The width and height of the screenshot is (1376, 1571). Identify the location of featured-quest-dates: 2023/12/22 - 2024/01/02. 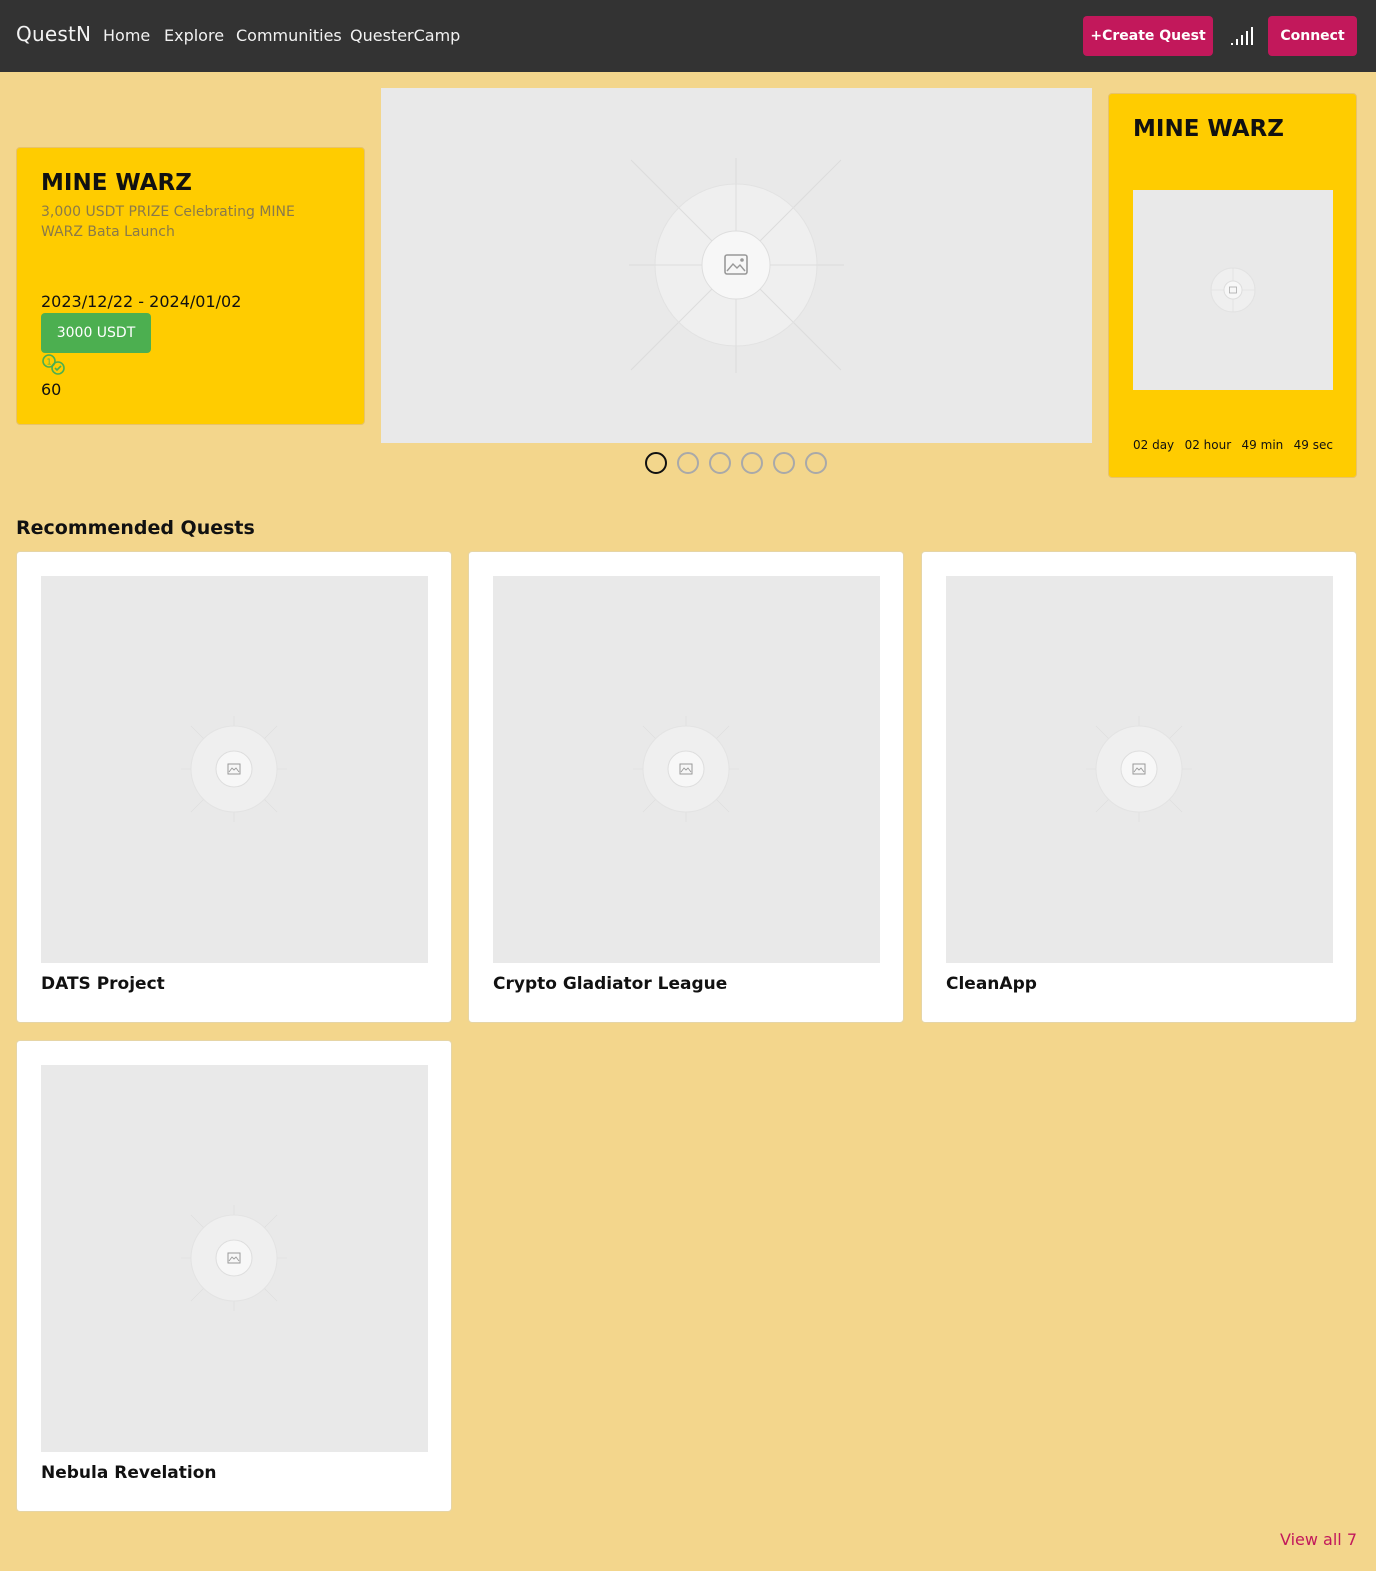
(141, 301).